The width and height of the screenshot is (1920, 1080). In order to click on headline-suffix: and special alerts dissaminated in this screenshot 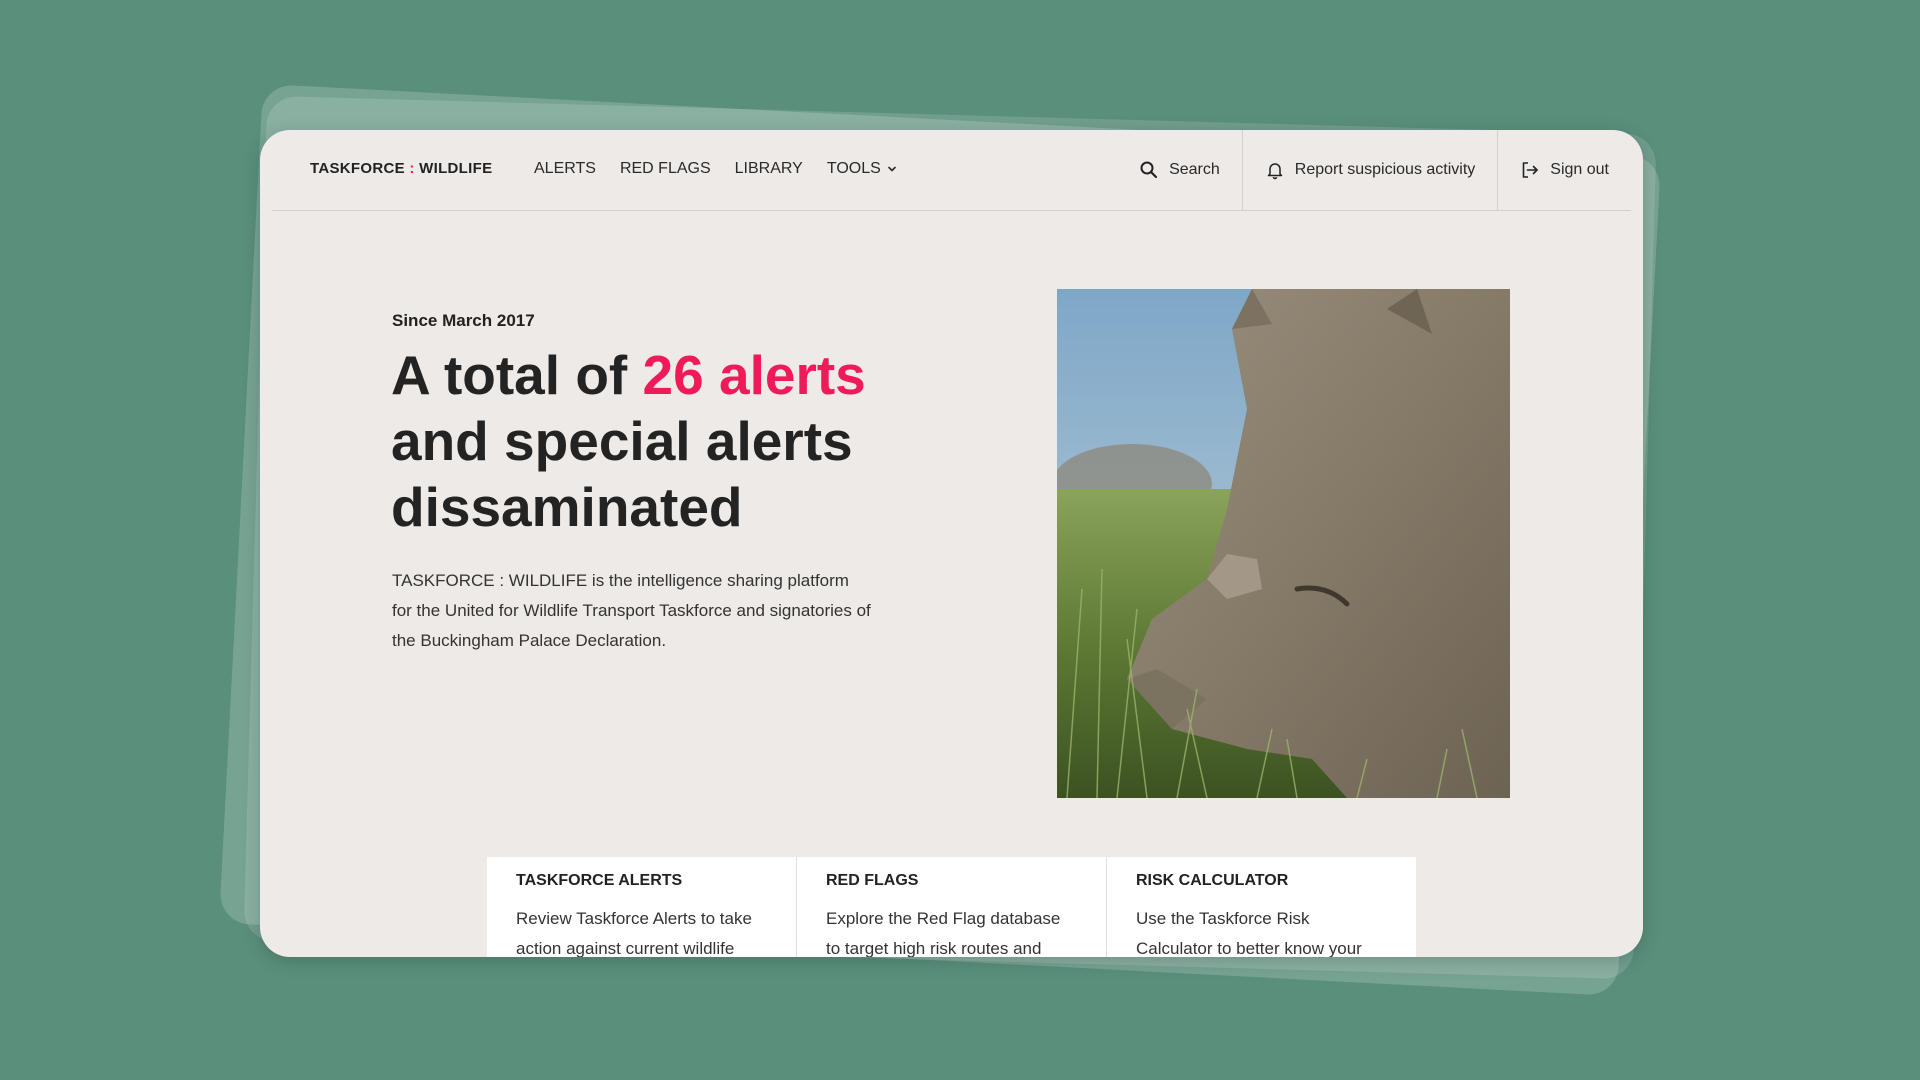, I will do `click(622, 474)`.